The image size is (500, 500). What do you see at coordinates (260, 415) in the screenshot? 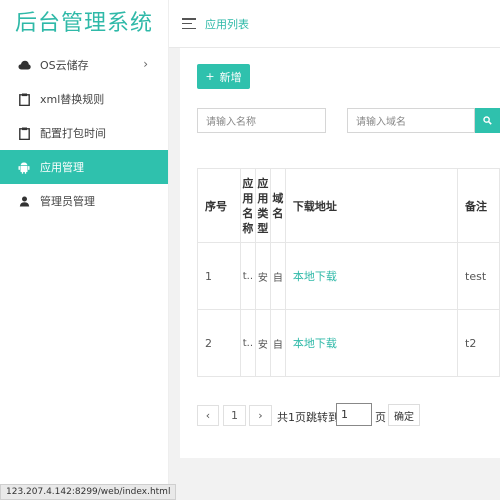
I see `next-page-button: ›` at bounding box center [260, 415].